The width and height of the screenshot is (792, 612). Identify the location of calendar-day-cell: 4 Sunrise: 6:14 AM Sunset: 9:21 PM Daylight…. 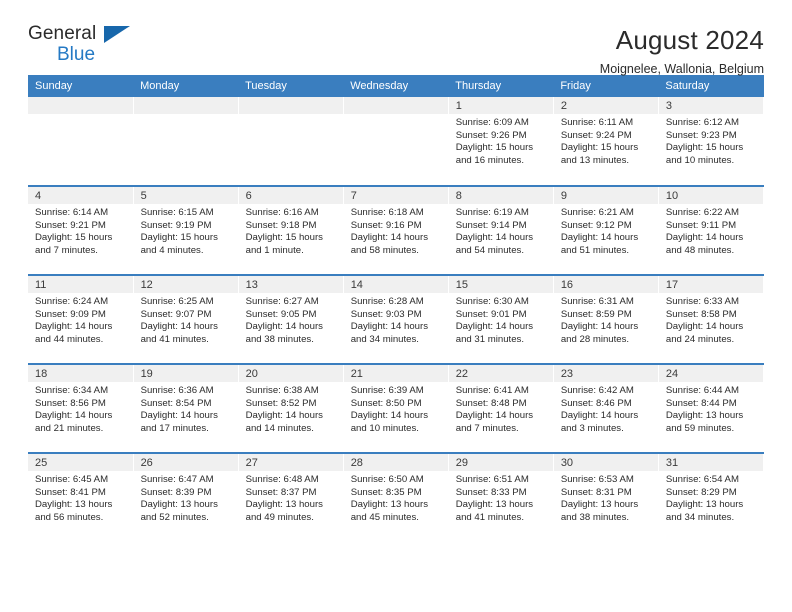
(81, 230).